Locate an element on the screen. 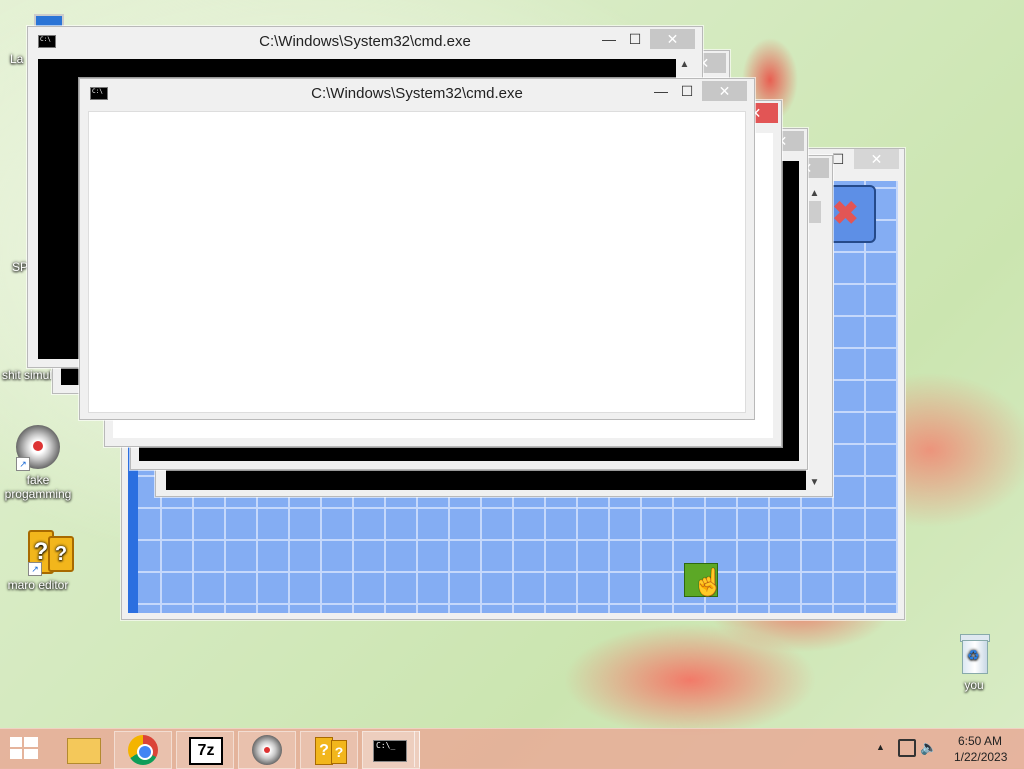 This screenshot has width=1024, height=769. taskbar-file-explorer is located at coordinates (83, 750).